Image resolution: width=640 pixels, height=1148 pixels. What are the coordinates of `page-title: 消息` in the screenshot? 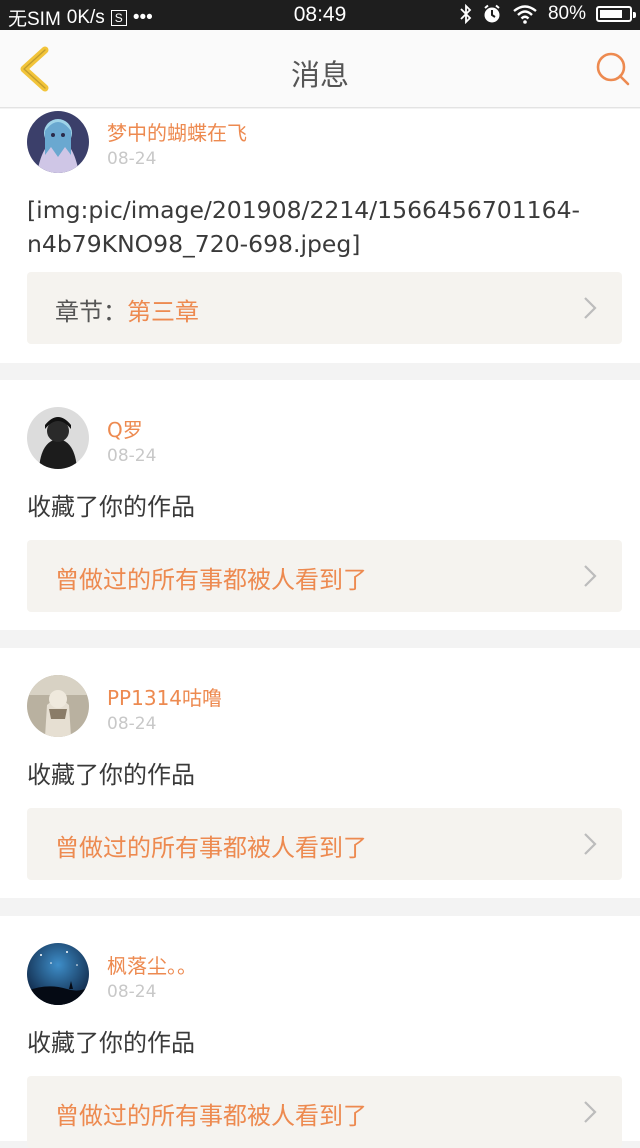 It's located at (319, 75).